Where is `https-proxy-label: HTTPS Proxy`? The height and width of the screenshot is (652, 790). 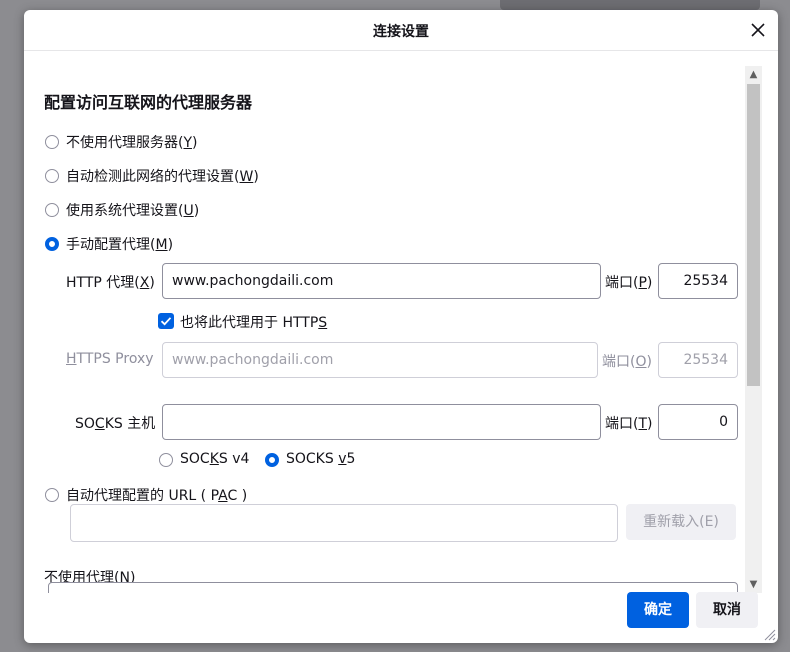 https-proxy-label: HTTPS Proxy is located at coordinates (110, 359).